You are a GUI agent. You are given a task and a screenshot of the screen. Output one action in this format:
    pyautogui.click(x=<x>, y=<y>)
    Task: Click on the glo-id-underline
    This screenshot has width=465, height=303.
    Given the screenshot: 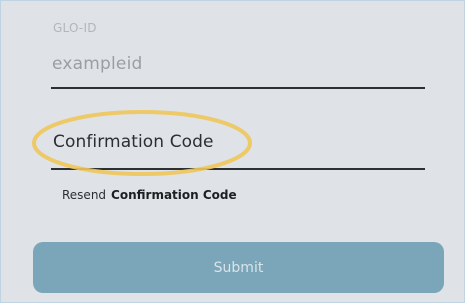 What is the action you would take?
    pyautogui.click(x=238, y=88)
    